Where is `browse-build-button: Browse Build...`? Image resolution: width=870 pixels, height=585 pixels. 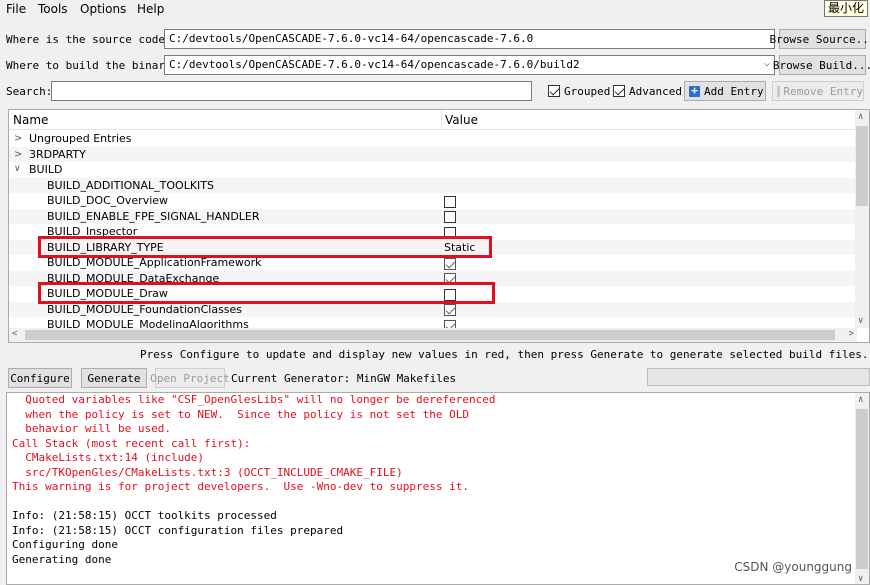
browse-build-button: Browse Build... is located at coordinates (821, 65).